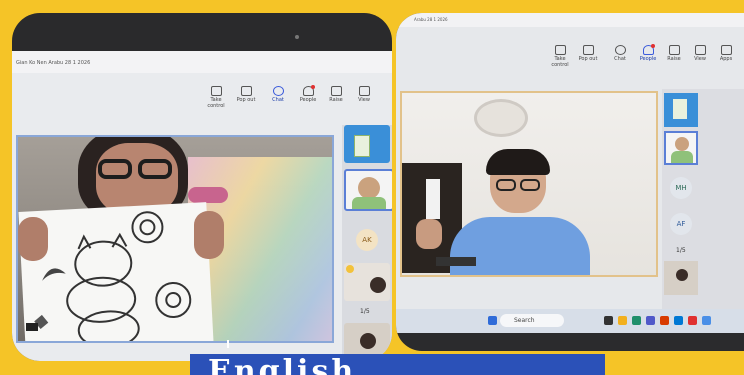 Image resolution: width=744 pixels, height=375 pixels. Describe the element at coordinates (501, 118) in the screenshot. I see `wall-clock` at that location.